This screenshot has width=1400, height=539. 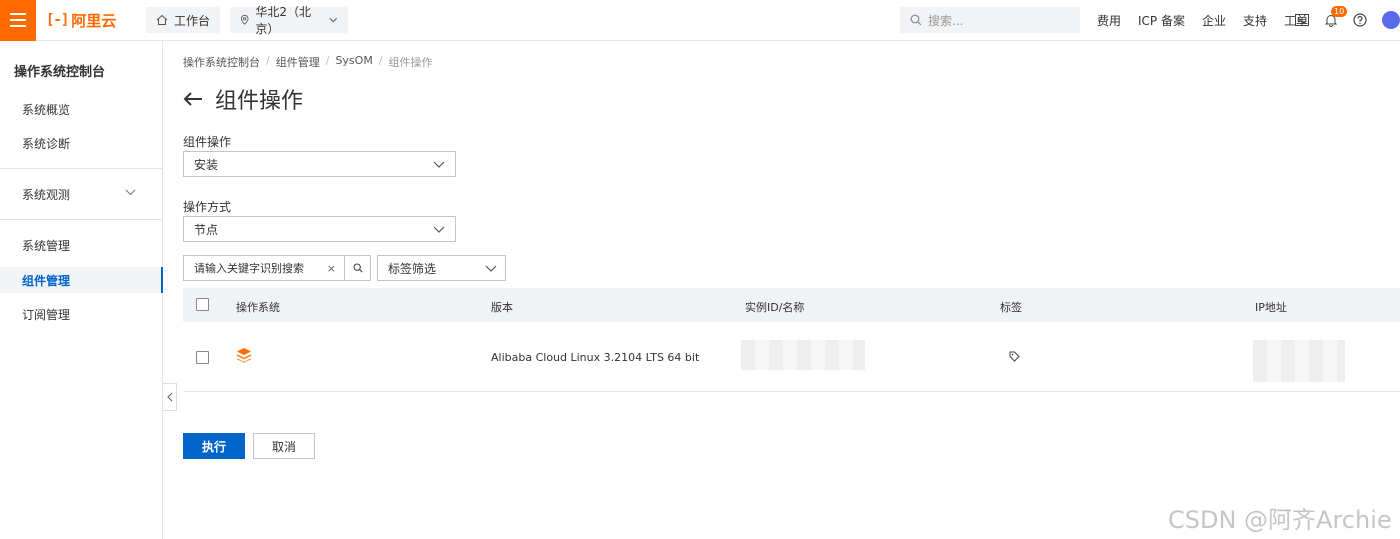 I want to click on link-billing: 费用, so click(x=1109, y=20).